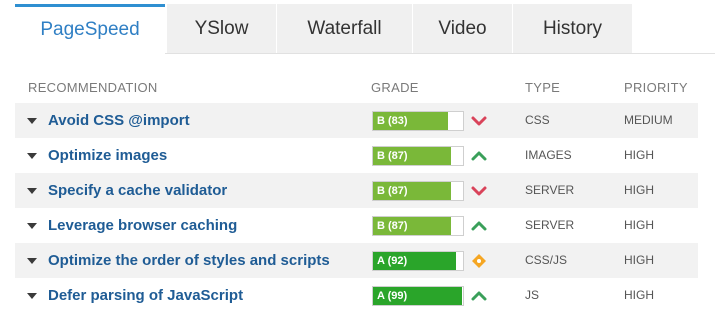 The image size is (715, 313). What do you see at coordinates (462, 29) in the screenshot?
I see `tab-video: Video` at bounding box center [462, 29].